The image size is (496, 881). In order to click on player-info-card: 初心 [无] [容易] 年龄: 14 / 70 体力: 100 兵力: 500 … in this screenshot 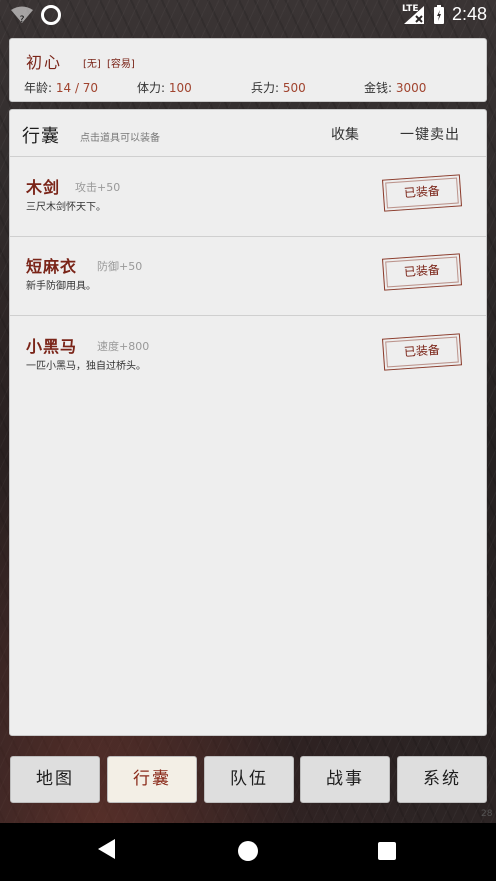, I will do `click(248, 70)`.